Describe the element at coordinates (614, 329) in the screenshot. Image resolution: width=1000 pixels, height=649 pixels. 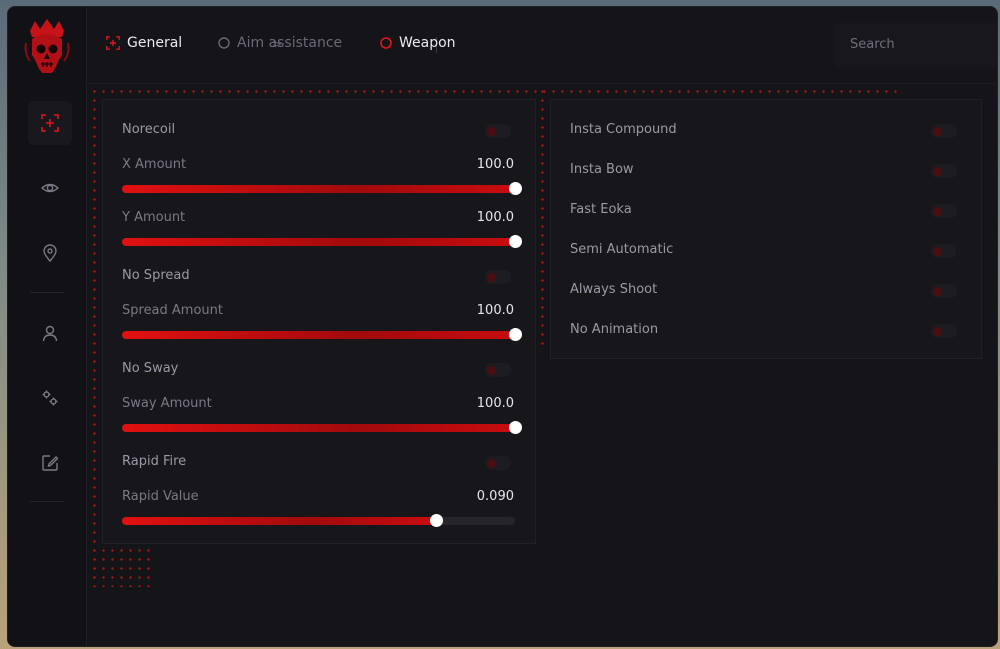
I see `no-animation-label: No Animation` at that location.